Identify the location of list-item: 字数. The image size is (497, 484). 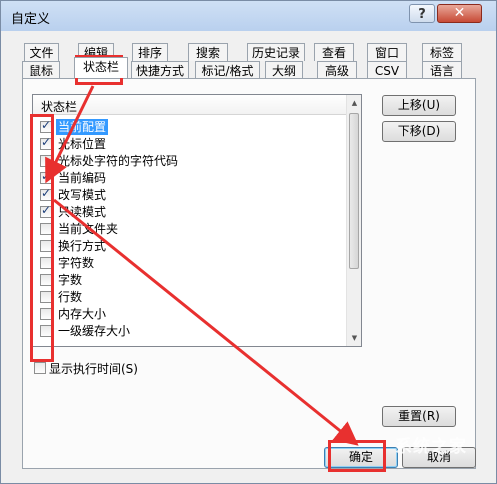
(188, 280).